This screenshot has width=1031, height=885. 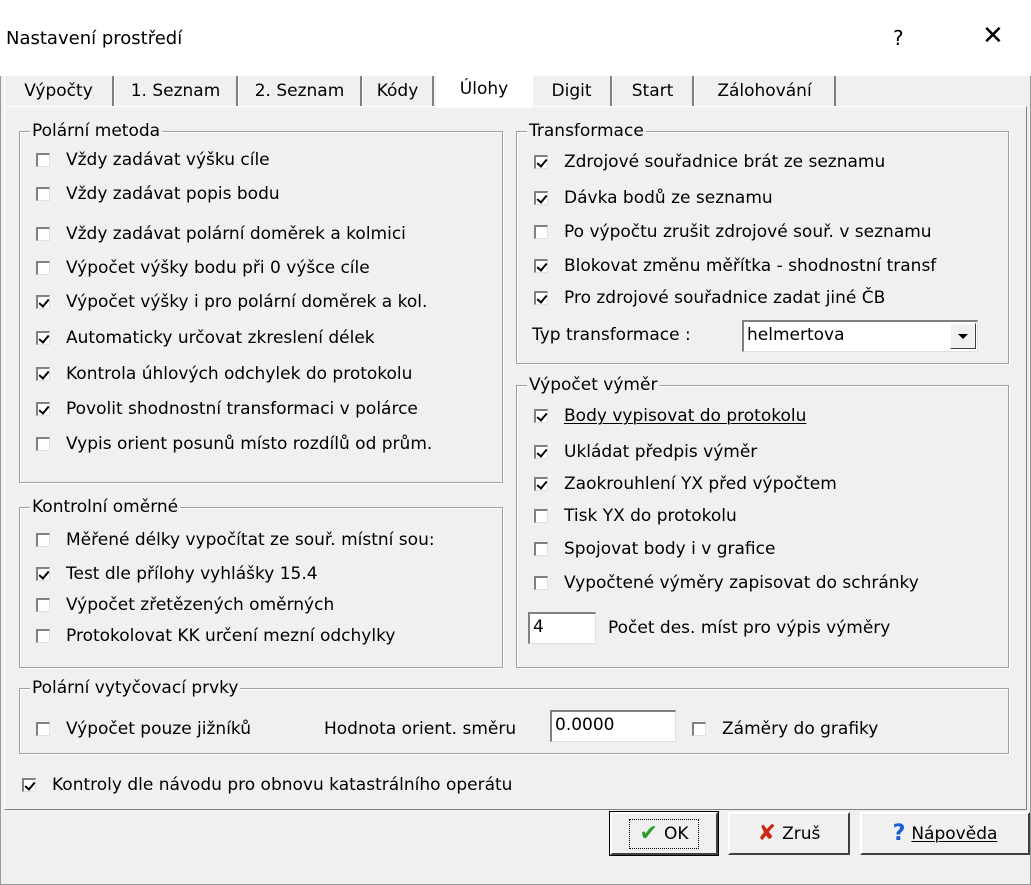 I want to click on checkbox-row: Test dle přílohy vyhlášky 15.4, so click(x=177, y=574).